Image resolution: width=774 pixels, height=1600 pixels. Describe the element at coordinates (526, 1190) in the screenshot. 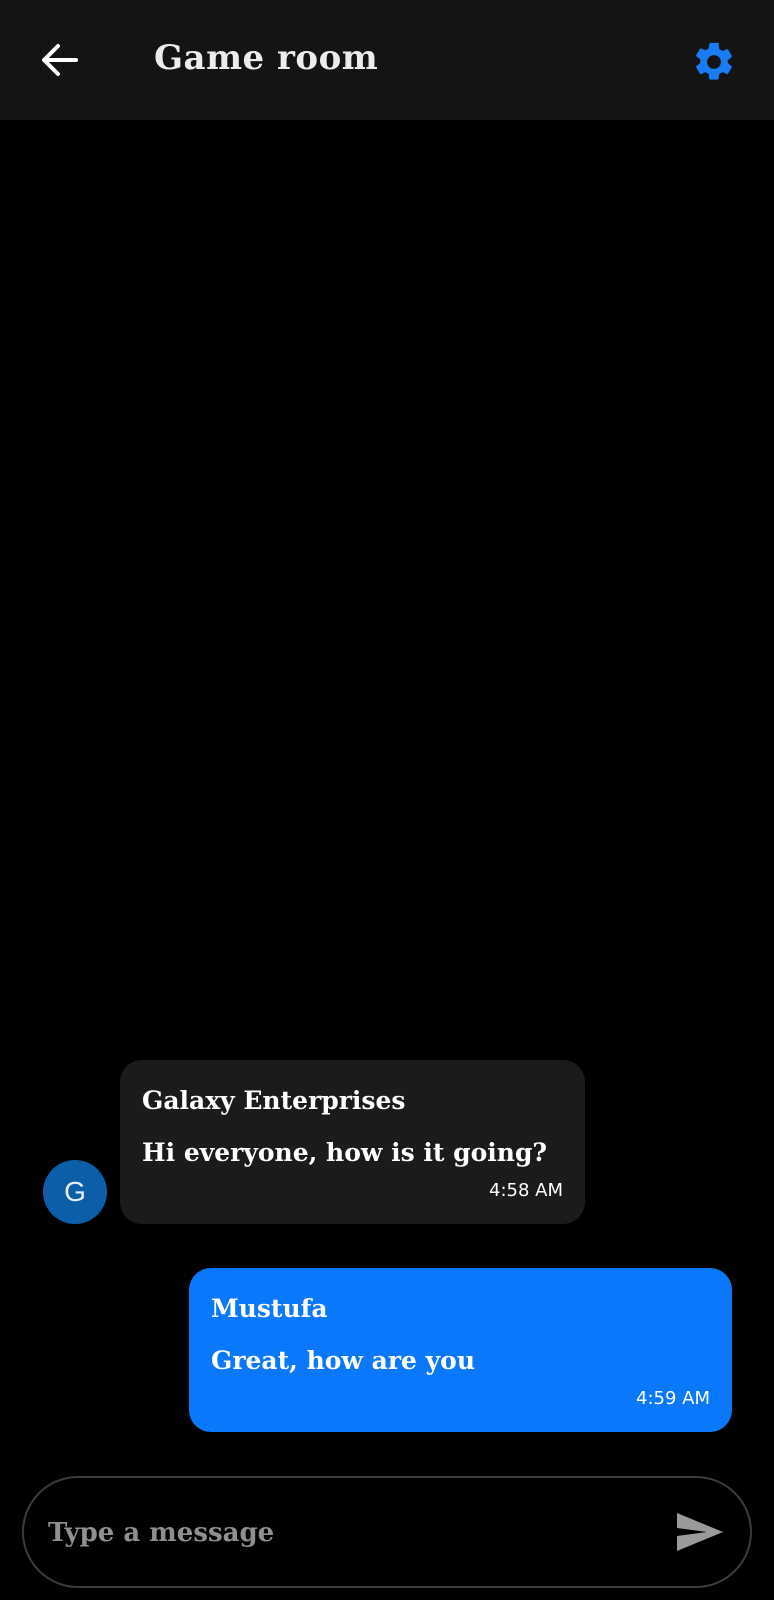

I see `message-timestamp: 4:58 AM` at that location.